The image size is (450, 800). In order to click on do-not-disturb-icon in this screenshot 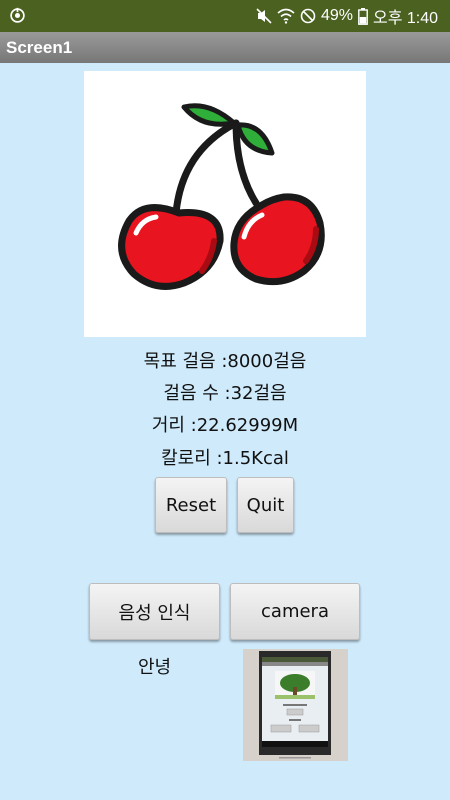, I will do `click(308, 16)`.